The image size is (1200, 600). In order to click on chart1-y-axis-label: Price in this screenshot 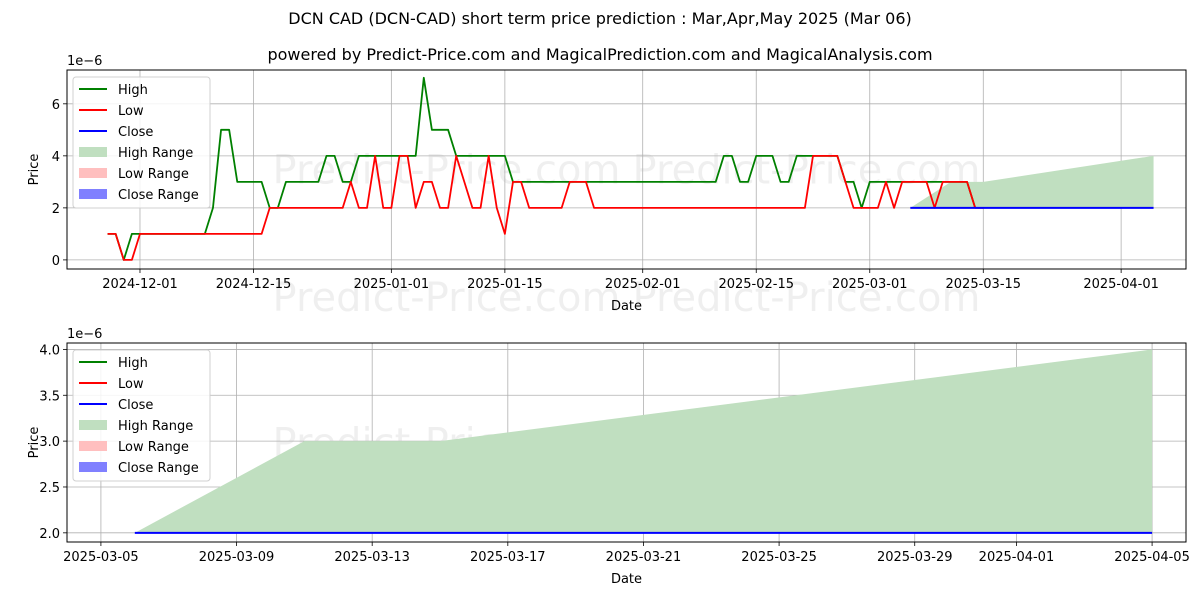, I will do `click(34, 170)`.